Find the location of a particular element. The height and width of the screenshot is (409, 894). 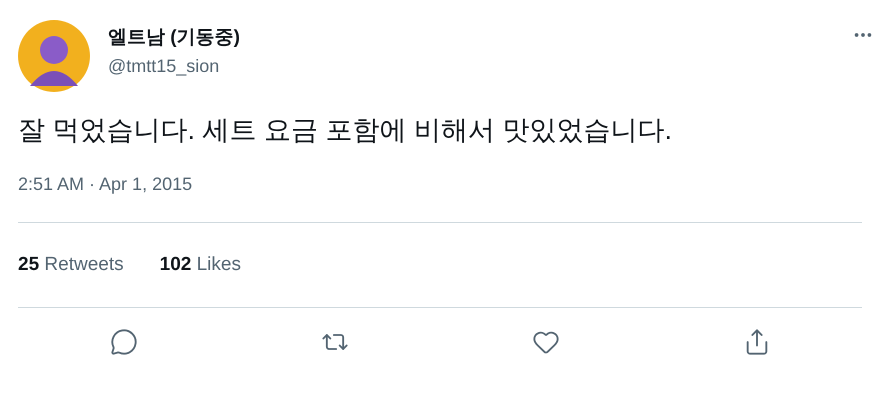

avatar is located at coordinates (54, 56).